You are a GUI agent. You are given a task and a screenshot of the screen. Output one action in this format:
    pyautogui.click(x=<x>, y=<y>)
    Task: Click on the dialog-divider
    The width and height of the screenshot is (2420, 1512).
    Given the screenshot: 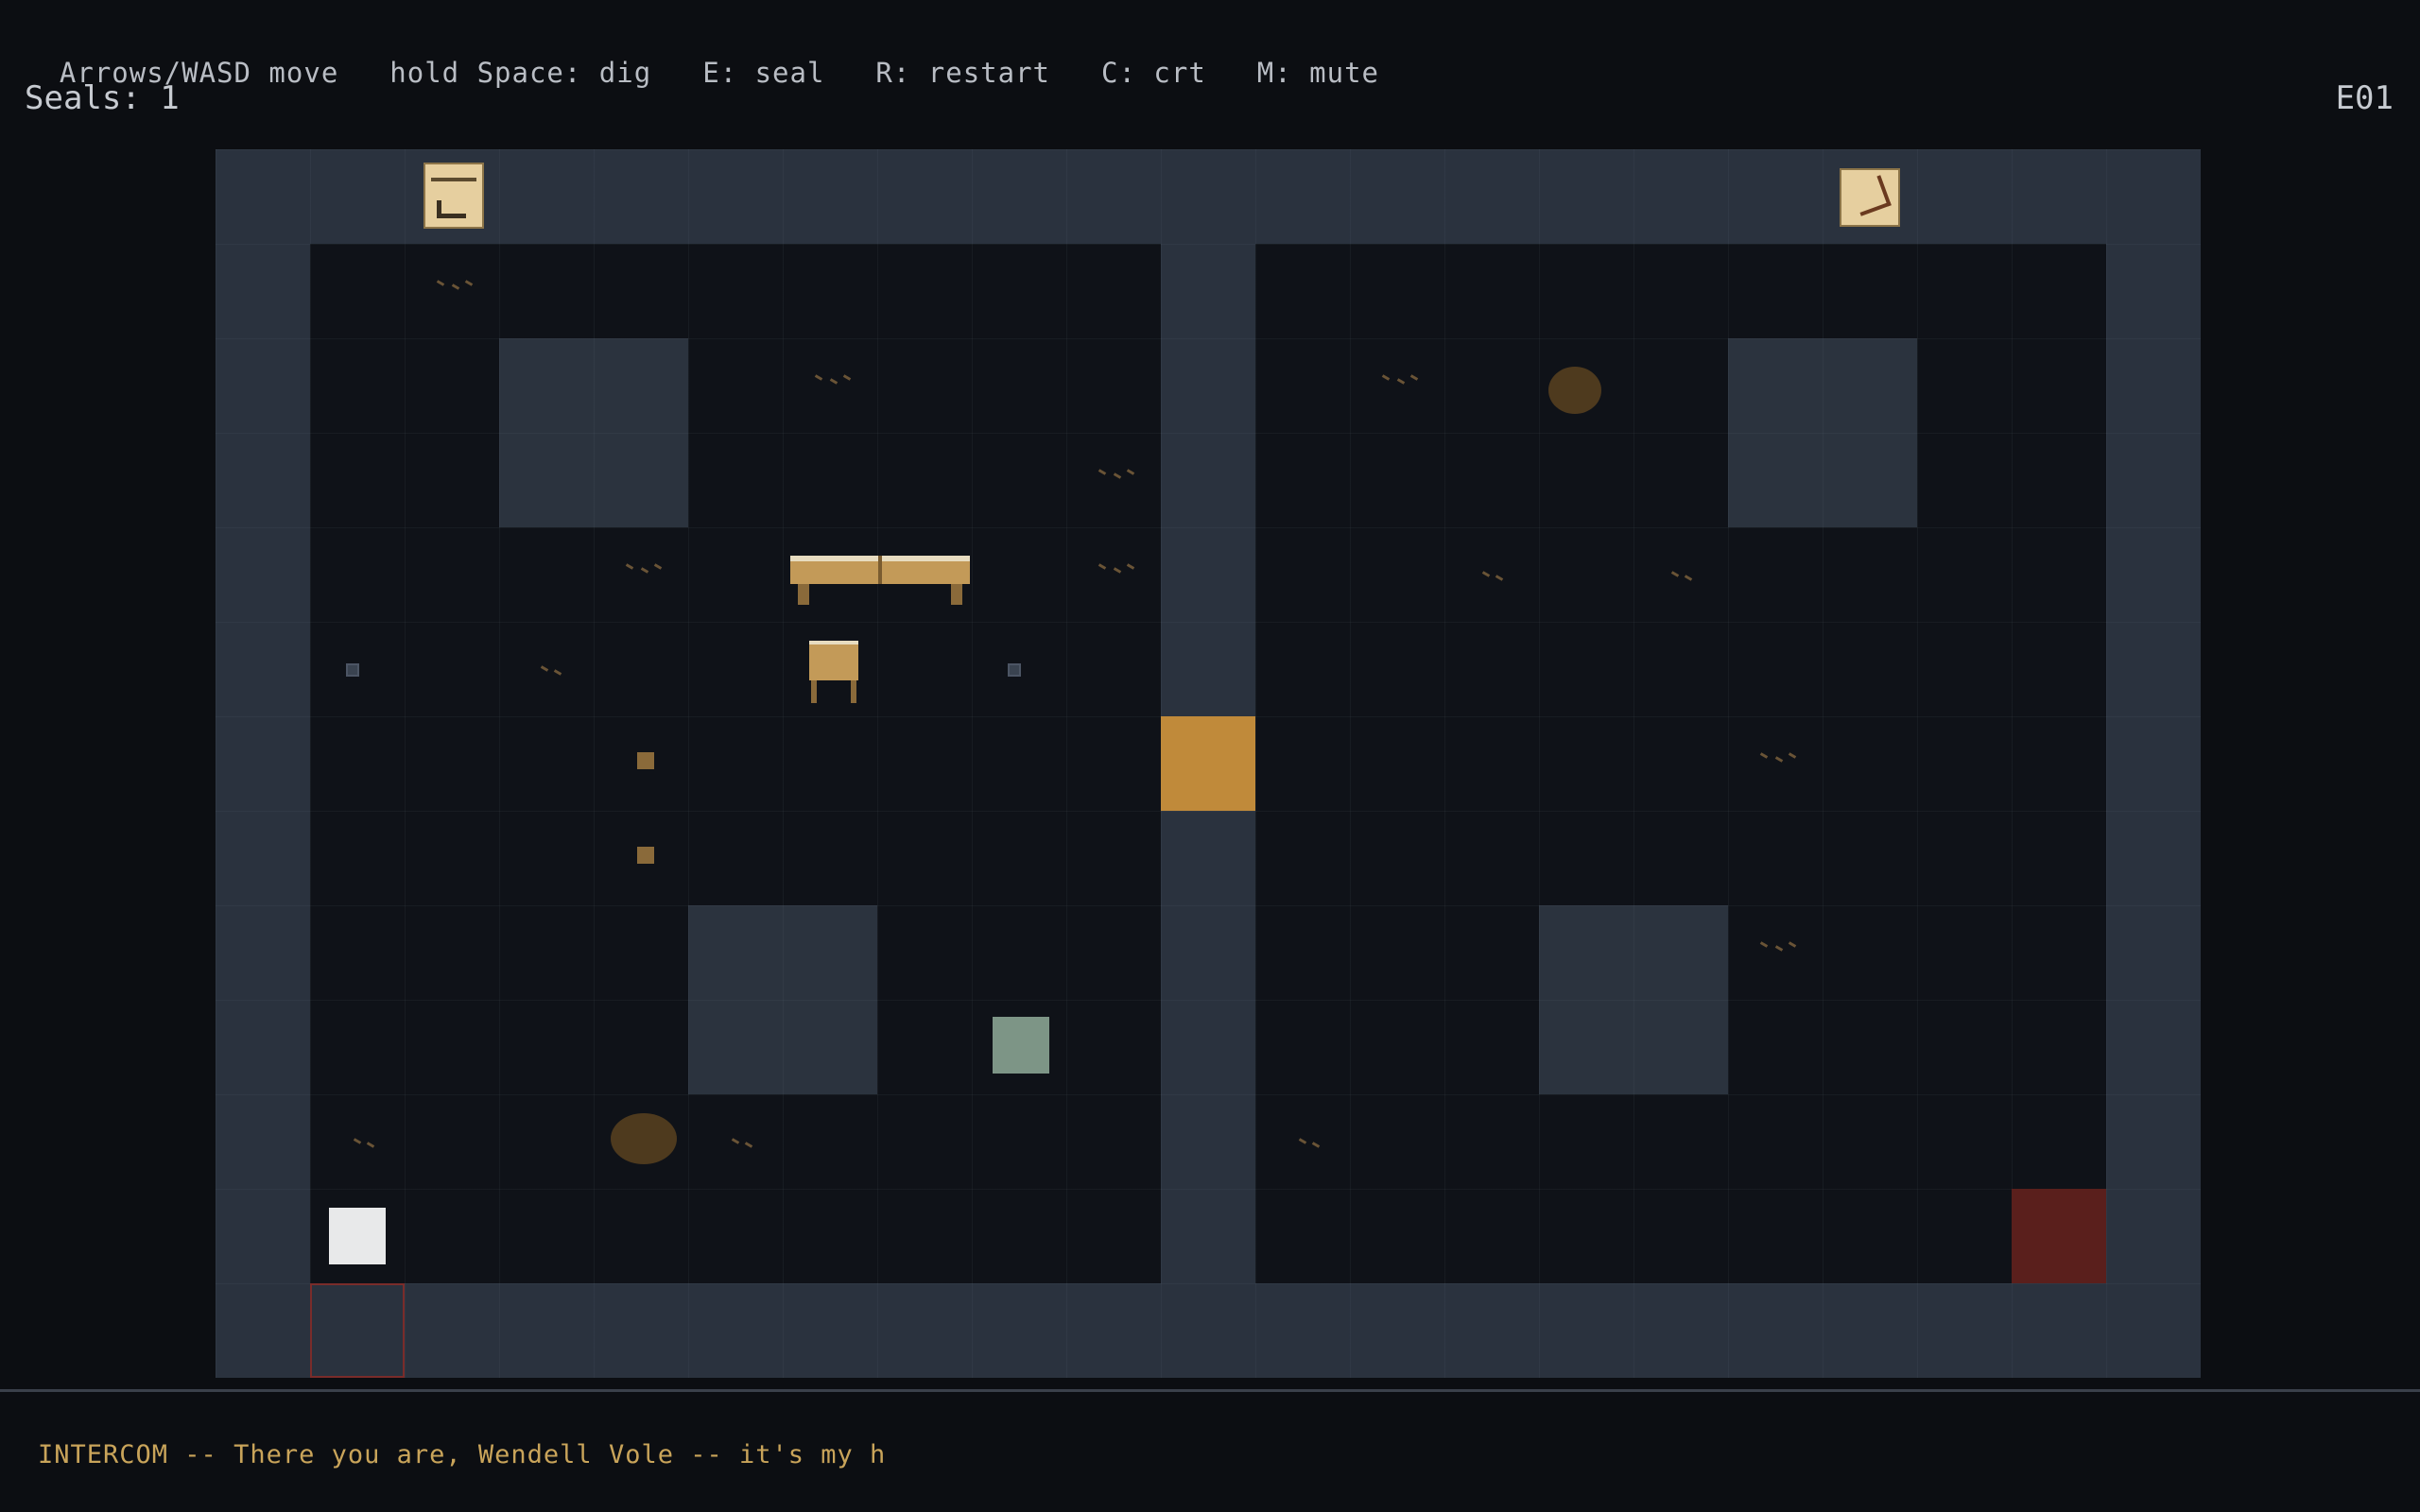 What is the action you would take?
    pyautogui.click(x=1210, y=1390)
    